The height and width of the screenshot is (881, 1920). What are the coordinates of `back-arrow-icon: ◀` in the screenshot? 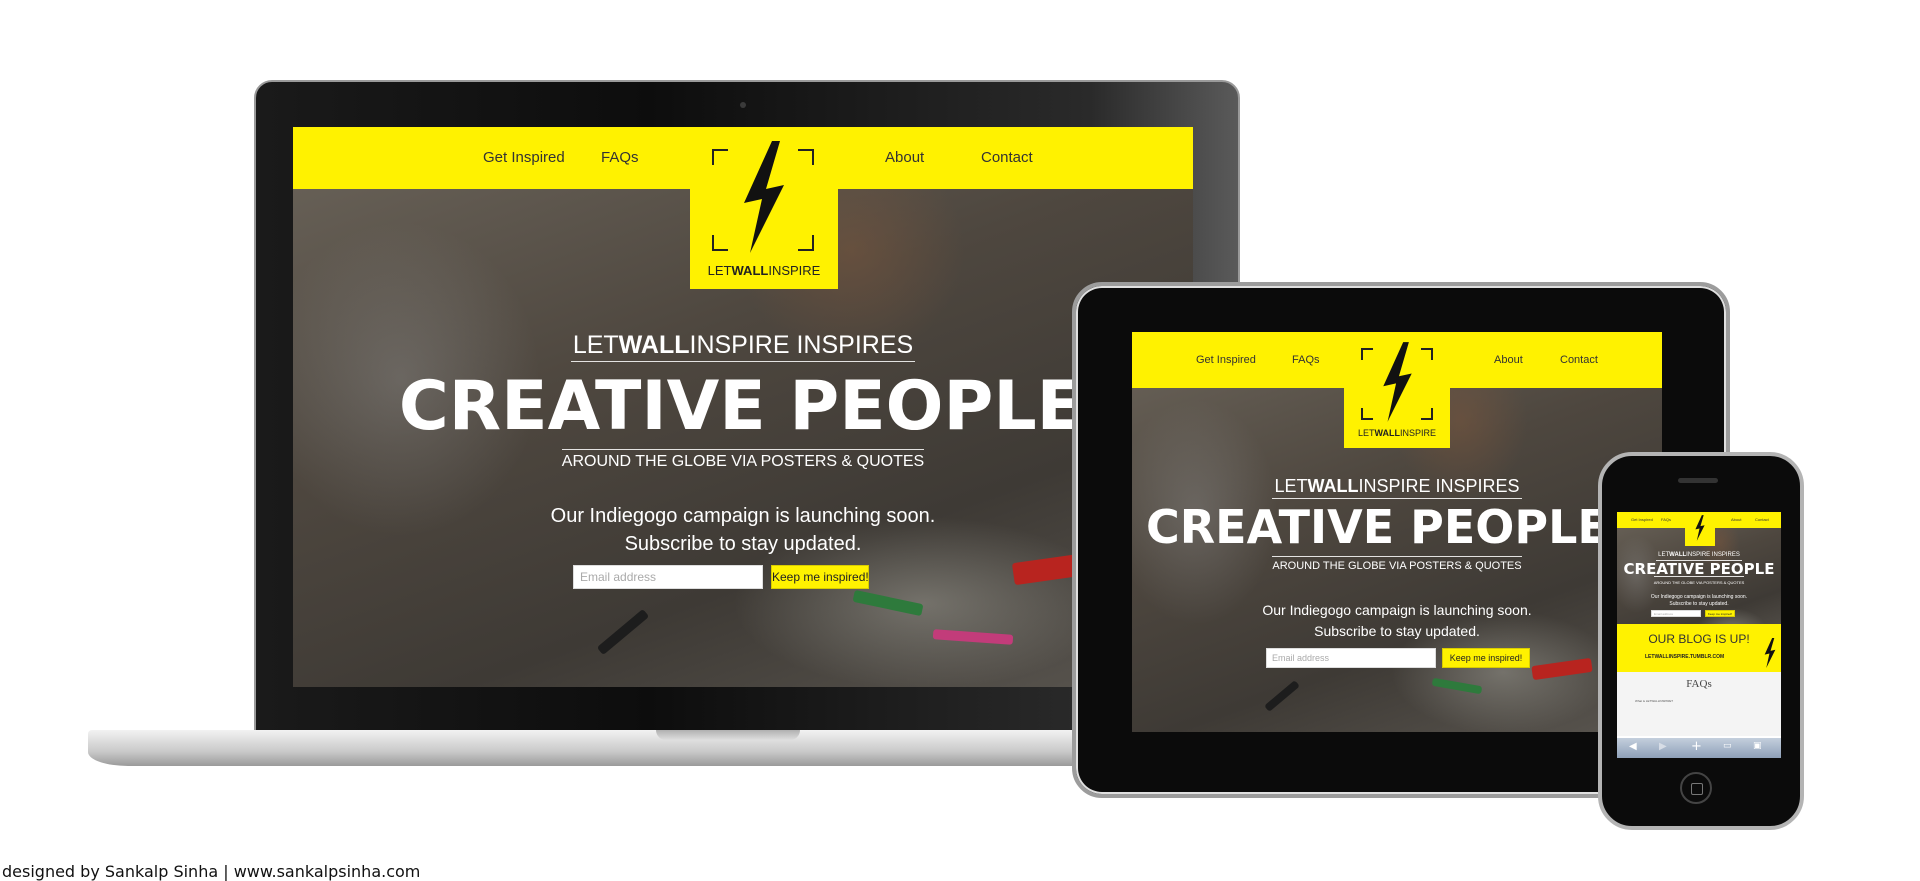 It's located at (1633, 746).